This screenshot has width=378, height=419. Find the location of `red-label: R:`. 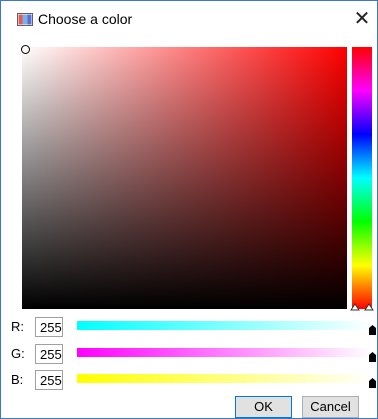

red-label: R: is located at coordinates (17, 326).